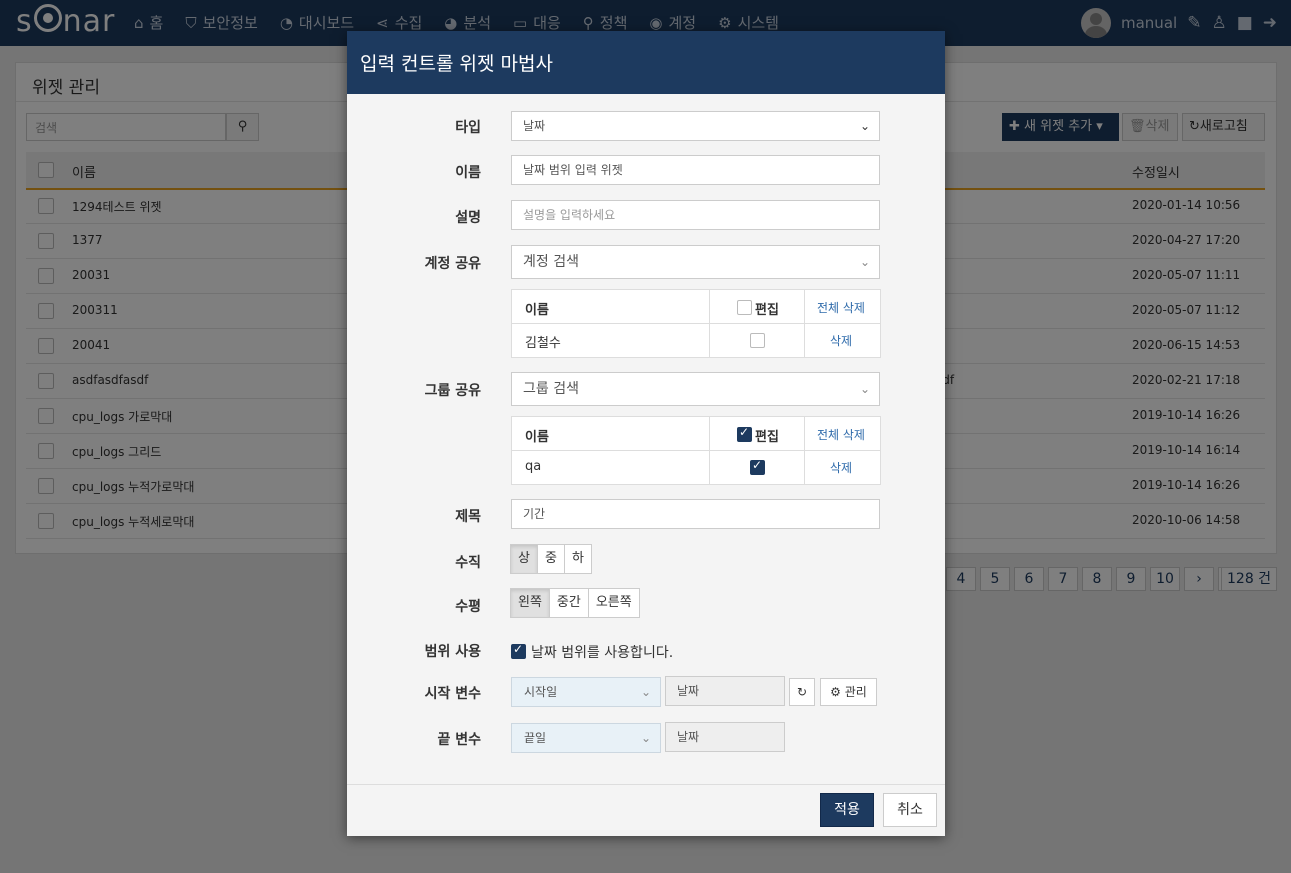  What do you see at coordinates (757, 340) in the screenshot?
I see `account-row-edit-checkbox` at bounding box center [757, 340].